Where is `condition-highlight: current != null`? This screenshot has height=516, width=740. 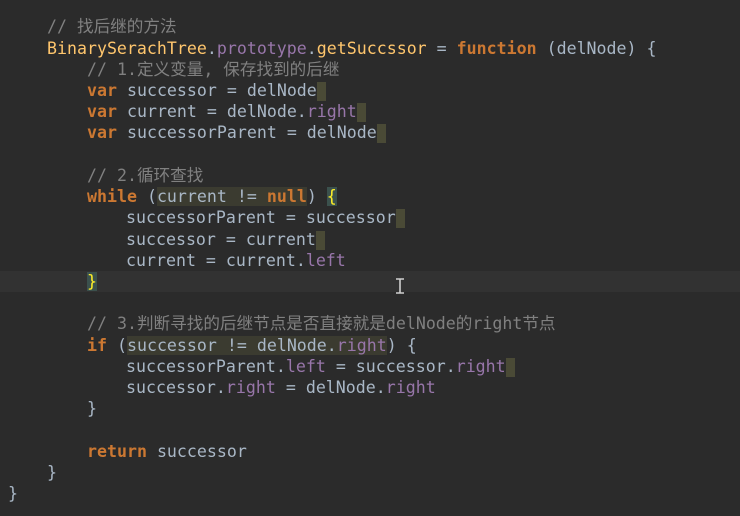
condition-highlight: current != null is located at coordinates (231, 196).